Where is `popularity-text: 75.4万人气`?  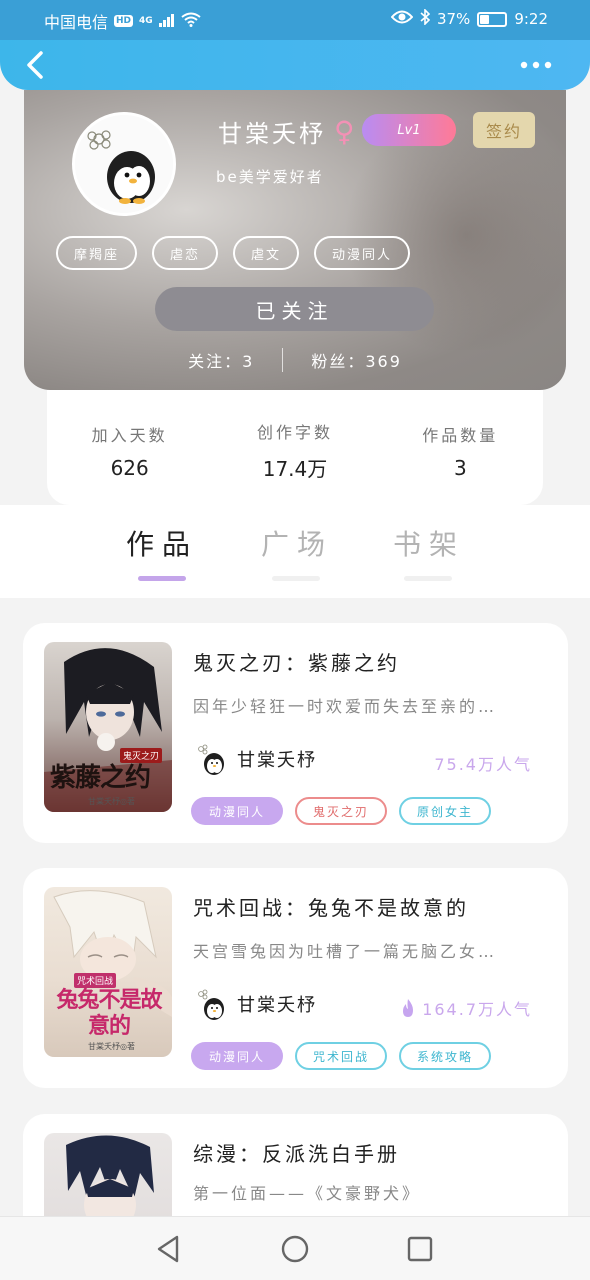
popularity-text: 75.4万人气 is located at coordinates (483, 764).